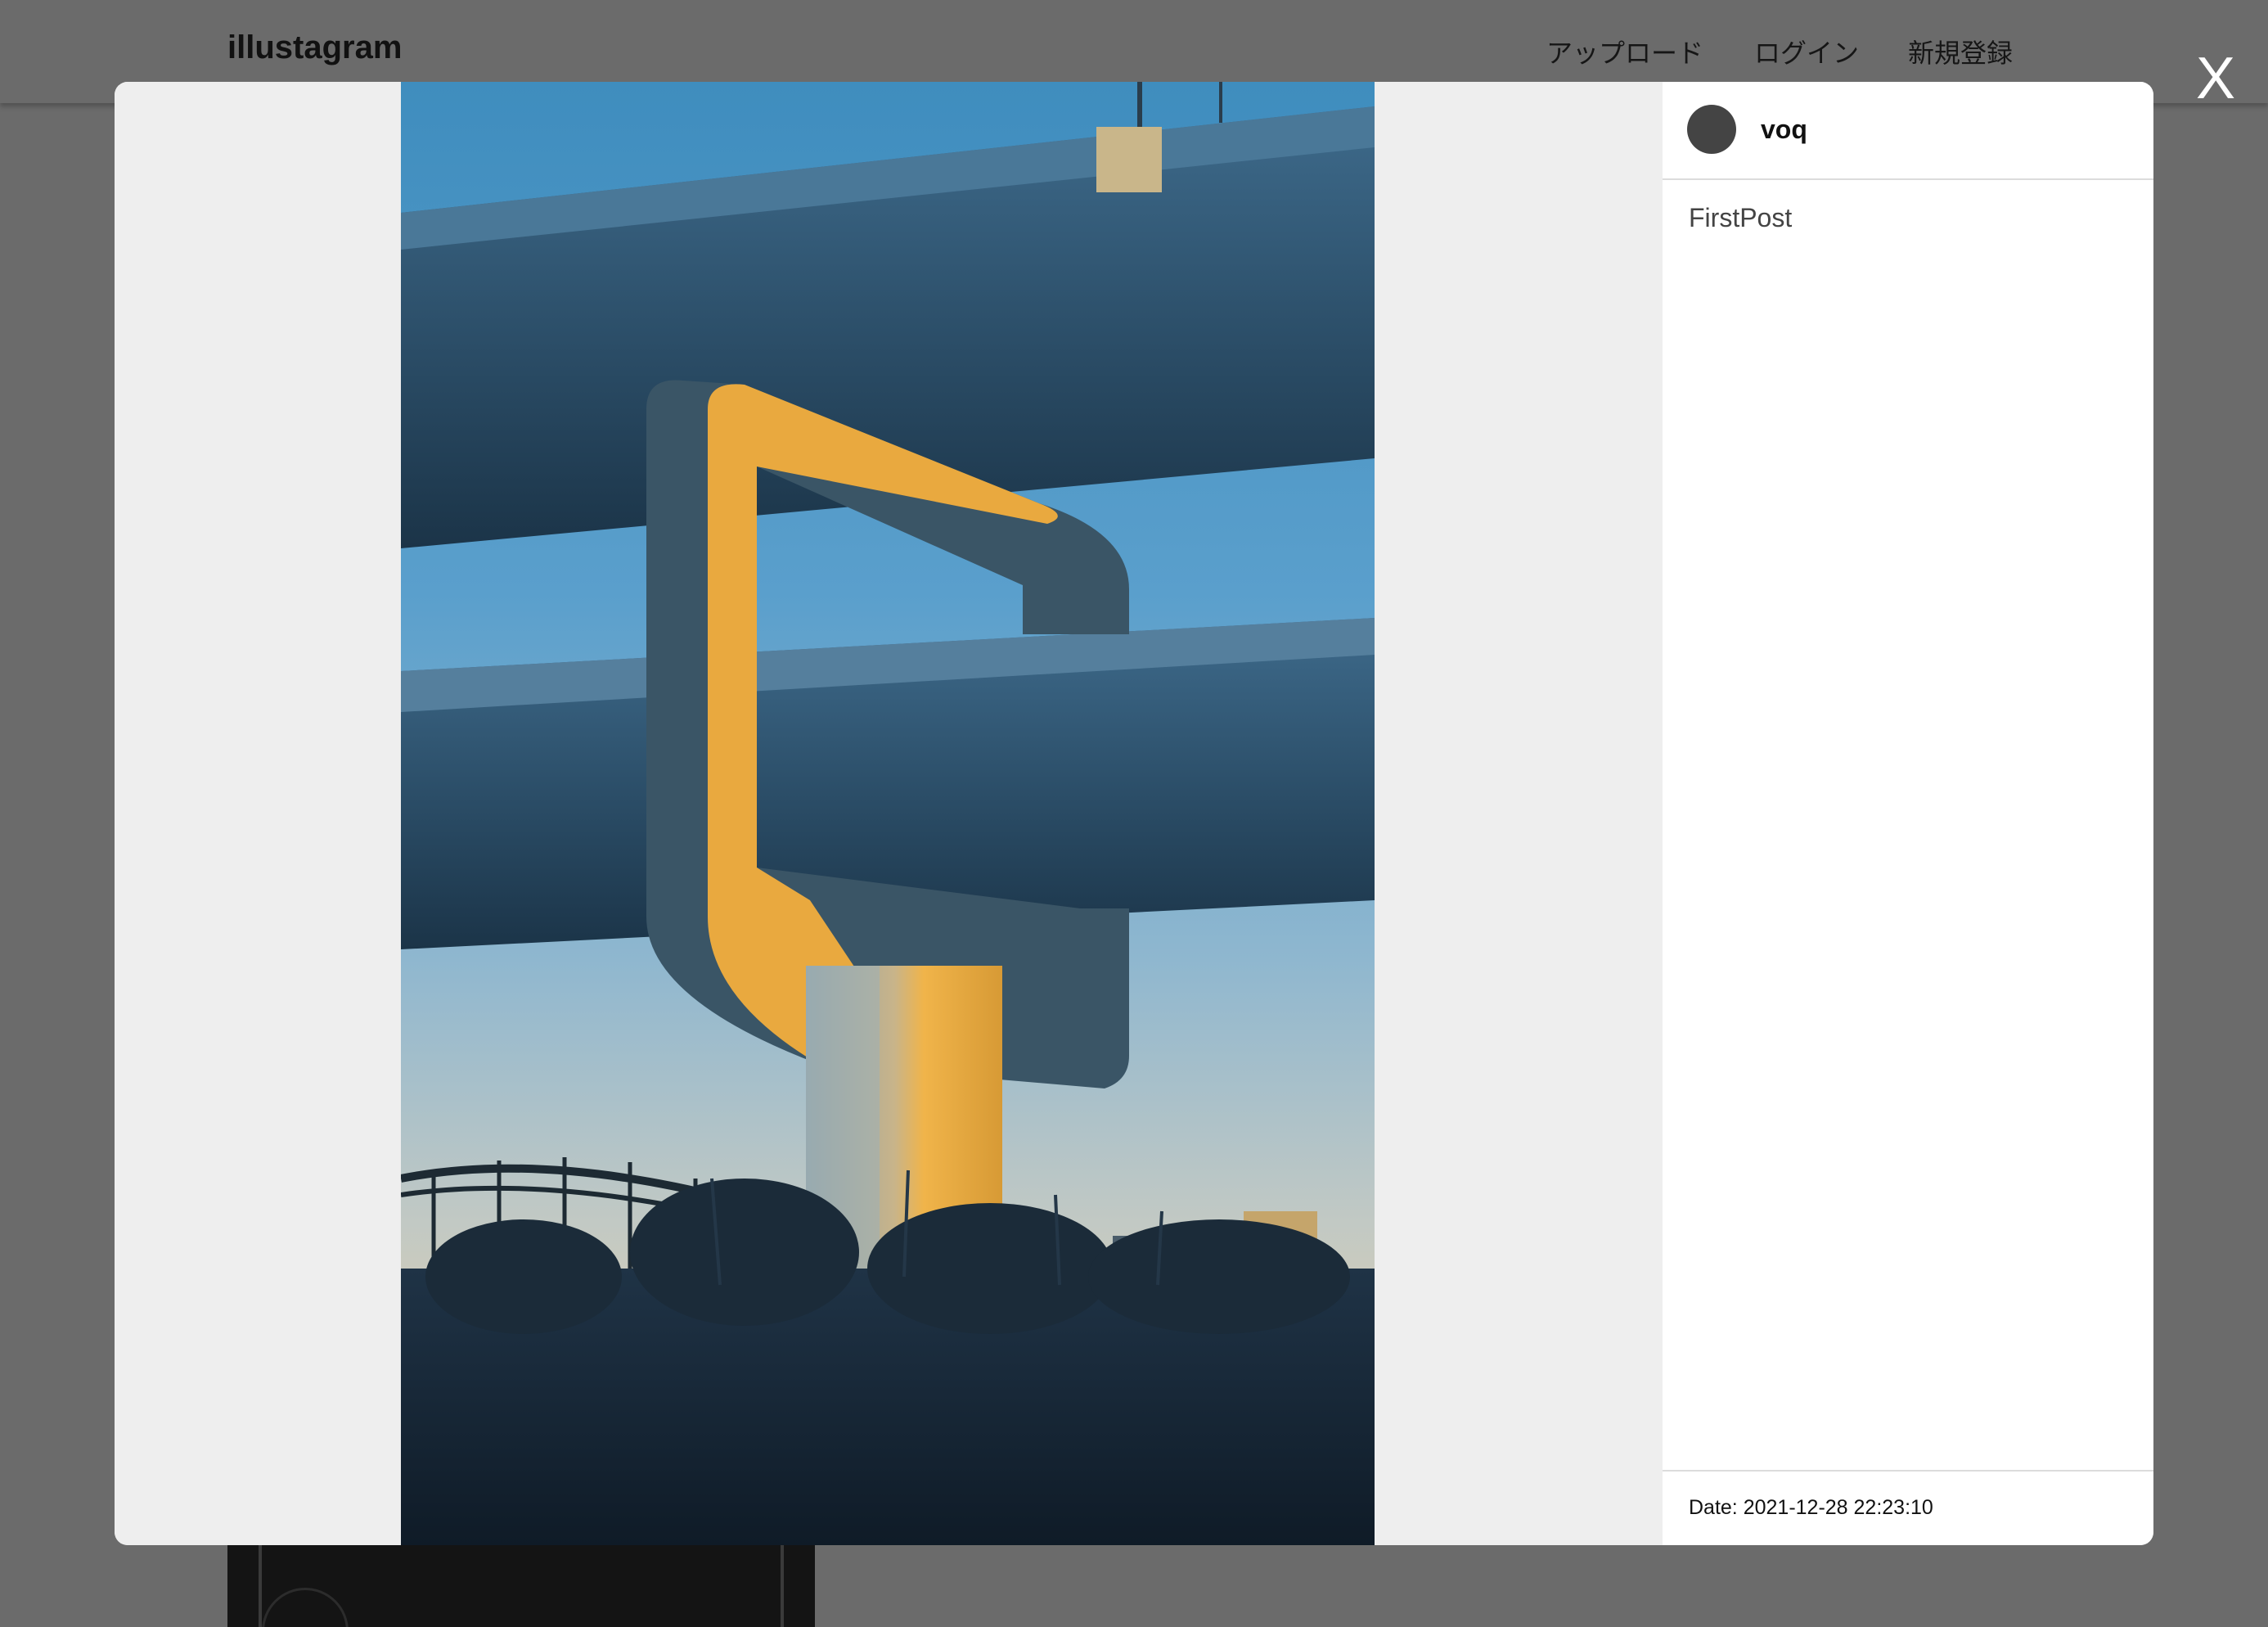  What do you see at coordinates (1784, 130) in the screenshot?
I see `author-username: voq` at bounding box center [1784, 130].